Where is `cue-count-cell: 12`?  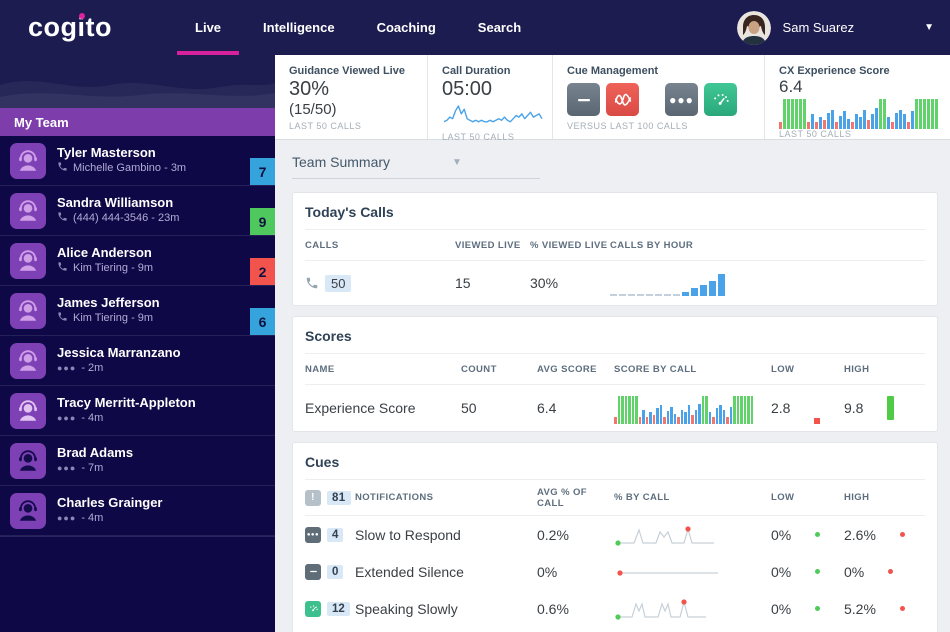 cue-count-cell: 12 is located at coordinates (330, 608).